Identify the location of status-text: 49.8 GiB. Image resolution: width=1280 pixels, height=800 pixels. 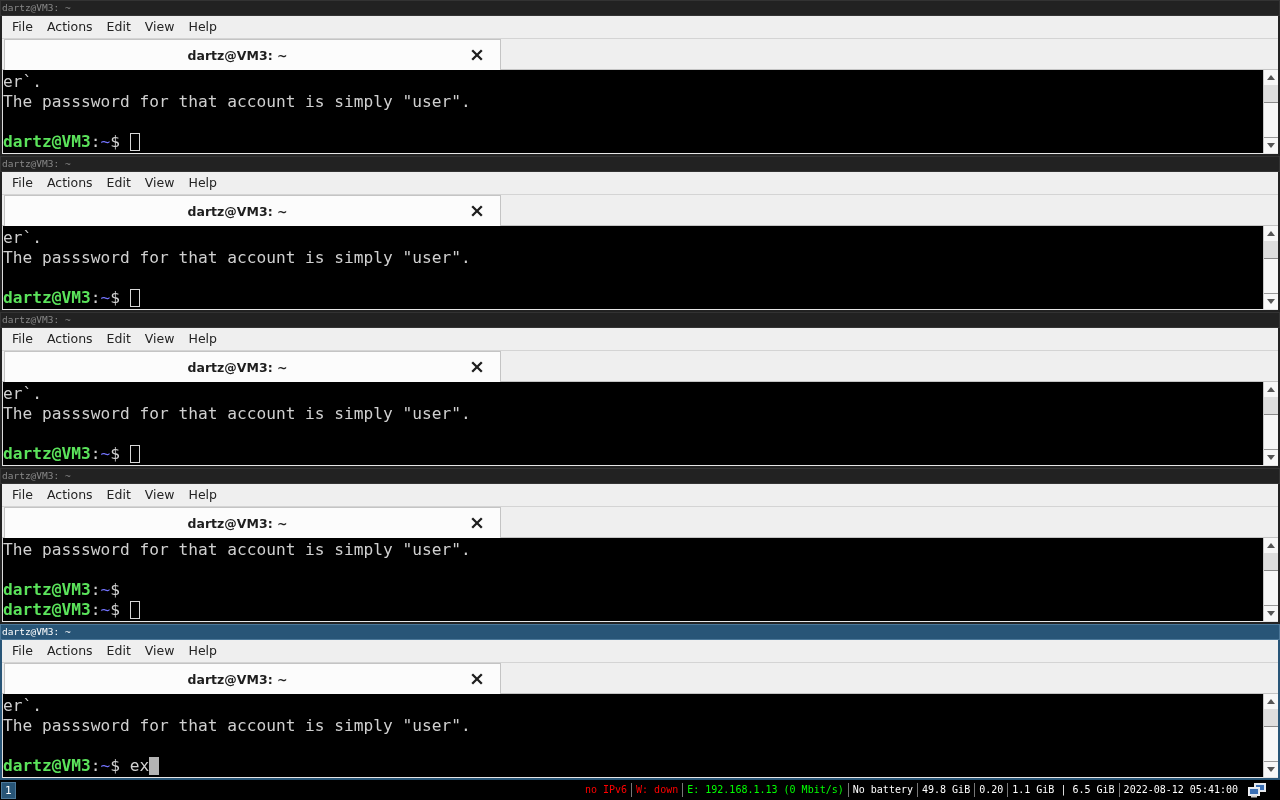
(946, 790).